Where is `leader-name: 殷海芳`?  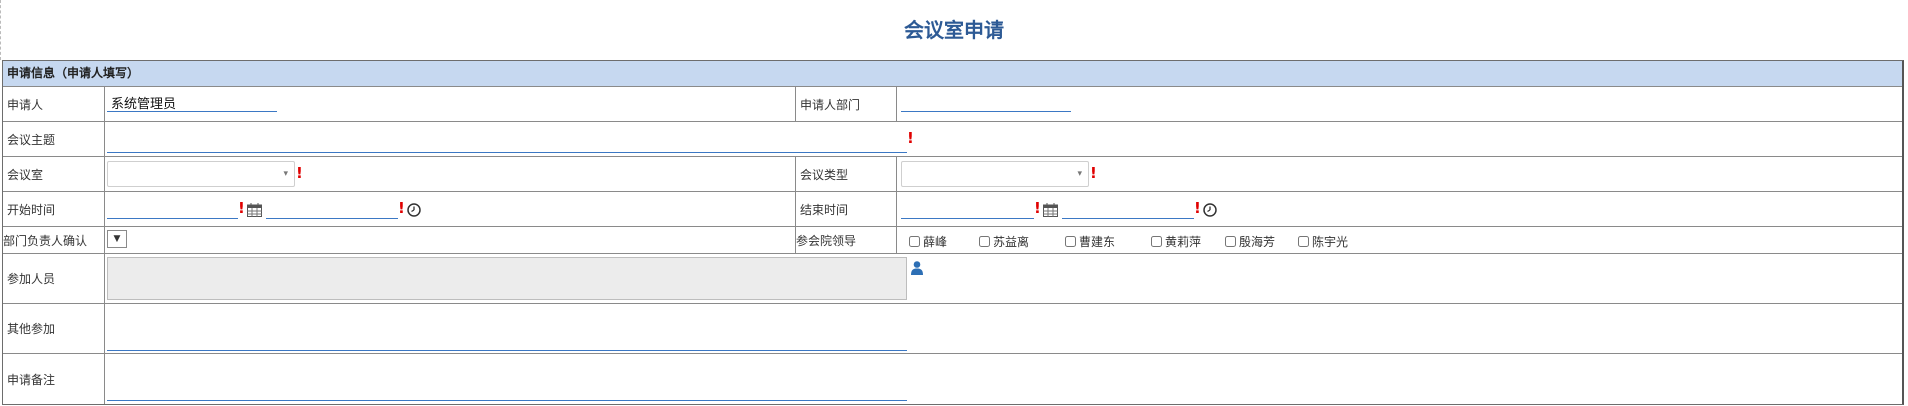 leader-name: 殷海芳 is located at coordinates (1257, 242).